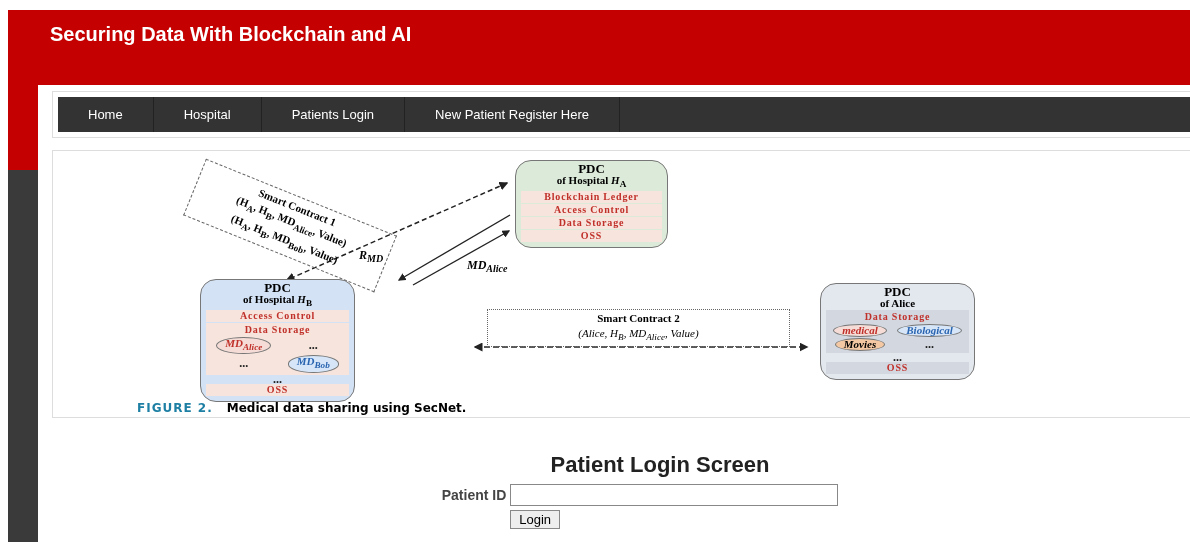 This screenshot has height=542, width=1190. I want to click on data-bubble: medical, so click(860, 330).